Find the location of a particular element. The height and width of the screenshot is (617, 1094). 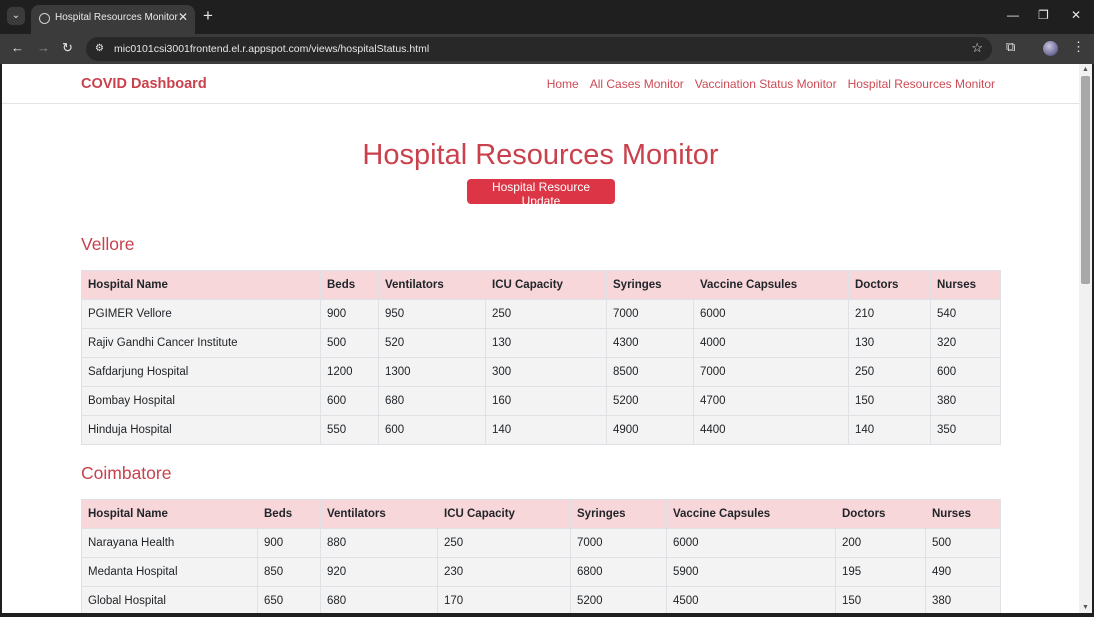

cell-ventilators: 880 is located at coordinates (379, 543).